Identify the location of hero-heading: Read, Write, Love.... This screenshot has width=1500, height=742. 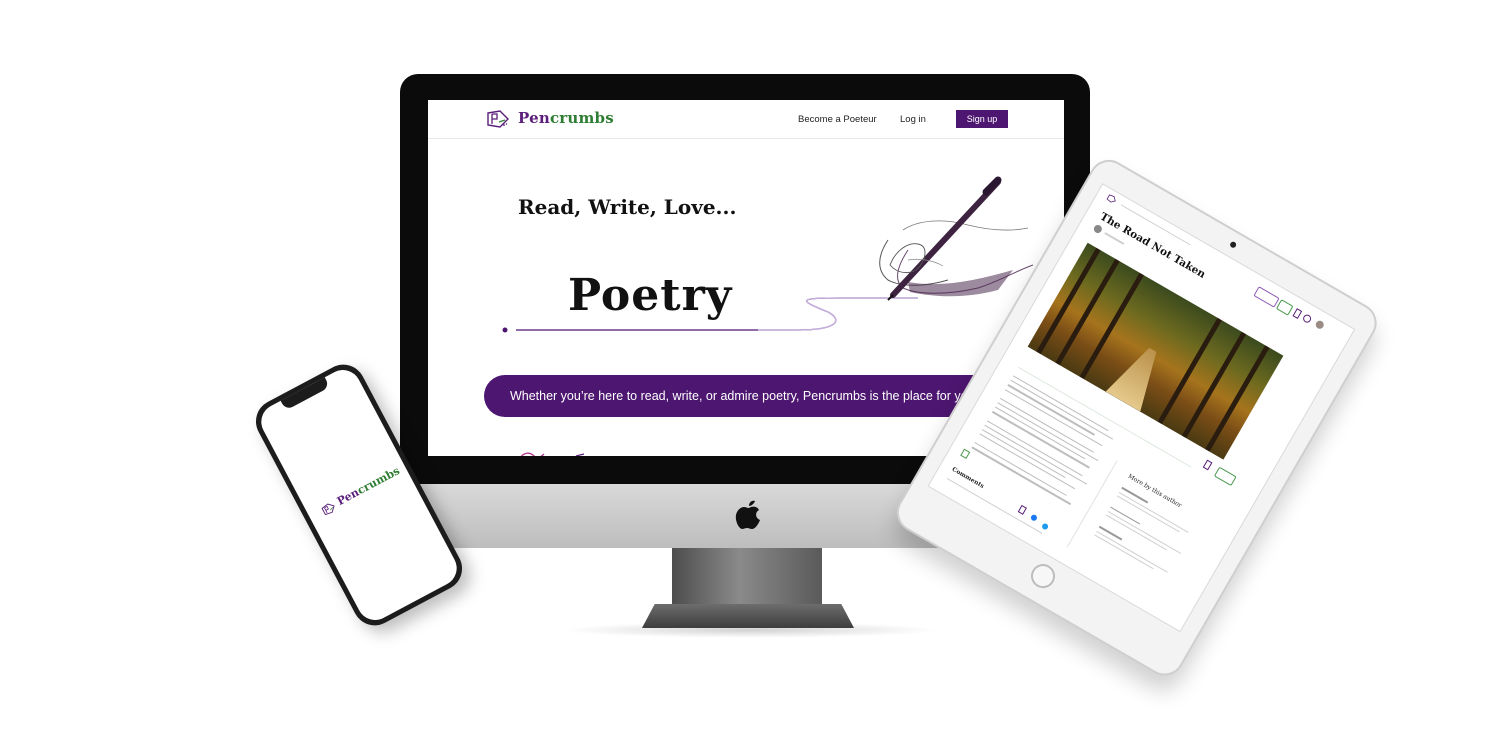
(627, 207).